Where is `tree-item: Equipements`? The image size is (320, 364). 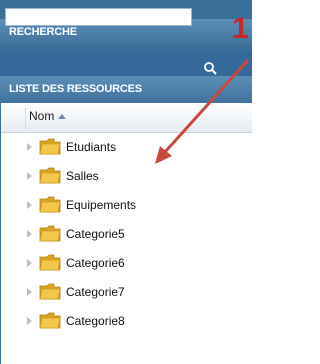
tree-item: Equipements is located at coordinates (126, 205).